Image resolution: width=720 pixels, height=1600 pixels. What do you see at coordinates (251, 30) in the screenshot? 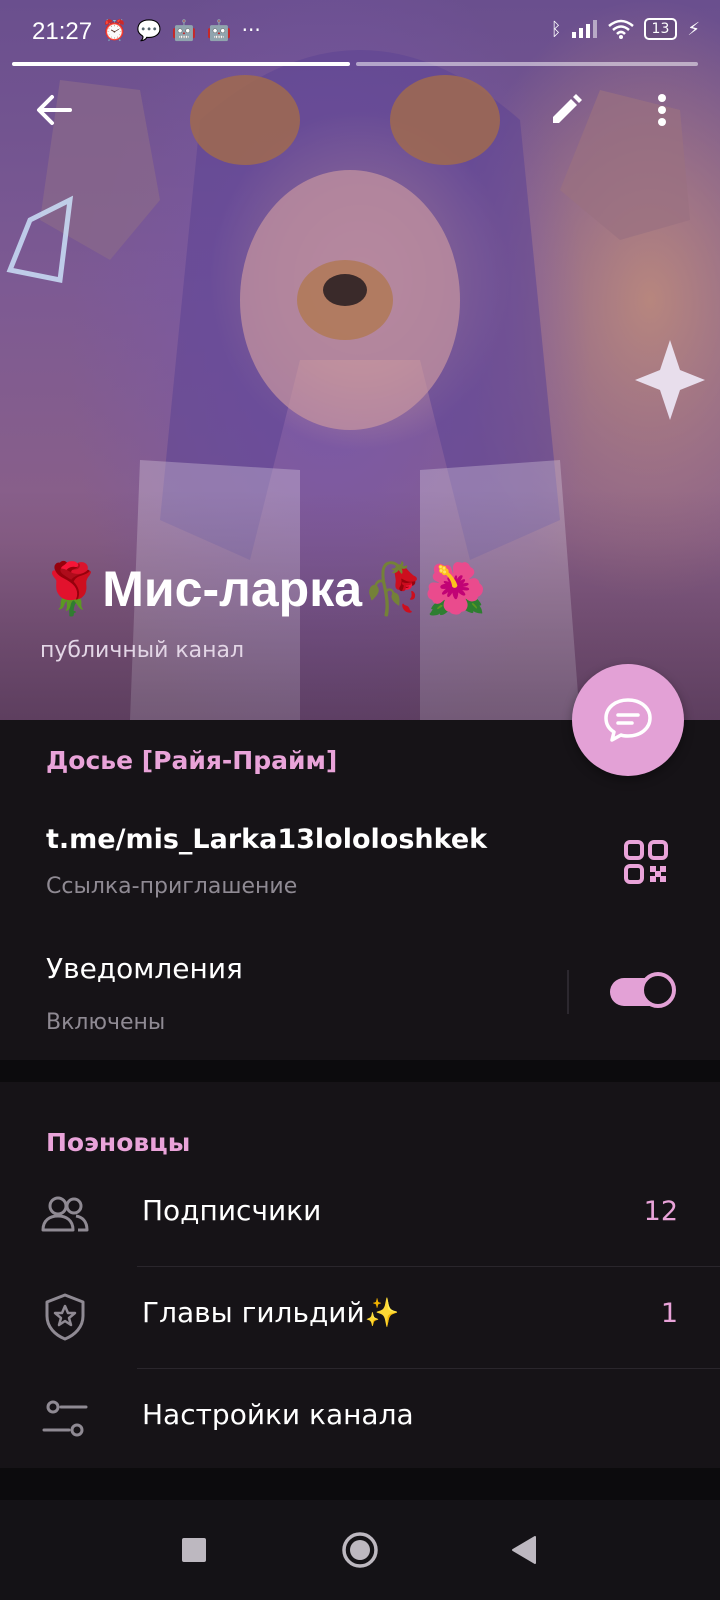
I see `more-dots-icon: ···` at bounding box center [251, 30].